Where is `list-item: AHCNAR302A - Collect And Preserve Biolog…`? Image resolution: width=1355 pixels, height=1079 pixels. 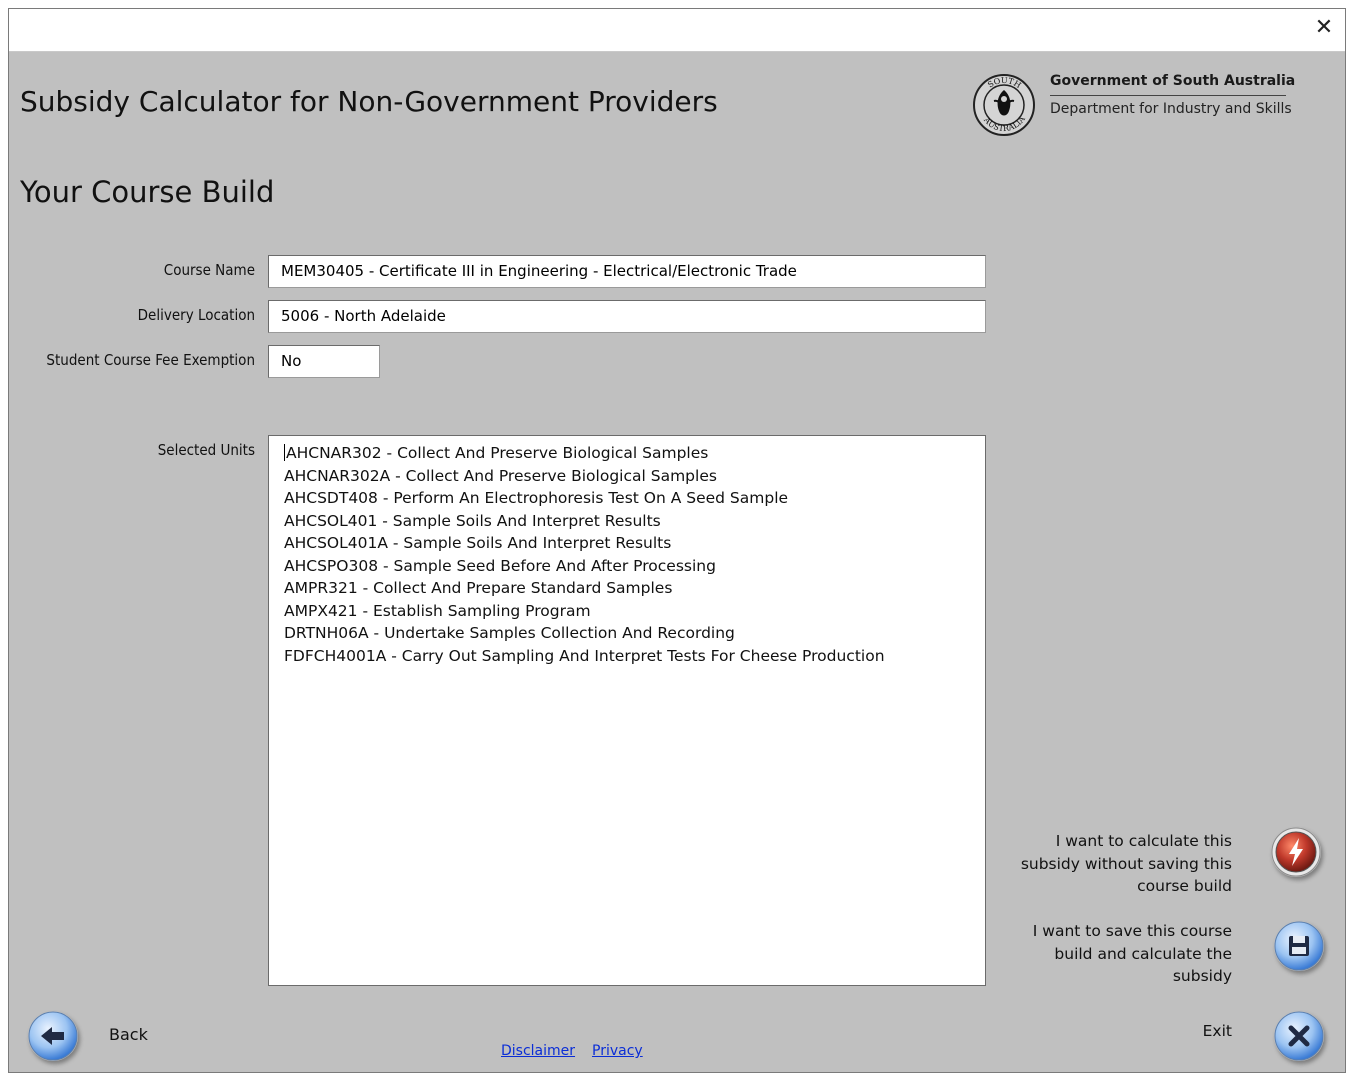
list-item: AHCNAR302A - Collect And Preserve Biolog… is located at coordinates (634, 476).